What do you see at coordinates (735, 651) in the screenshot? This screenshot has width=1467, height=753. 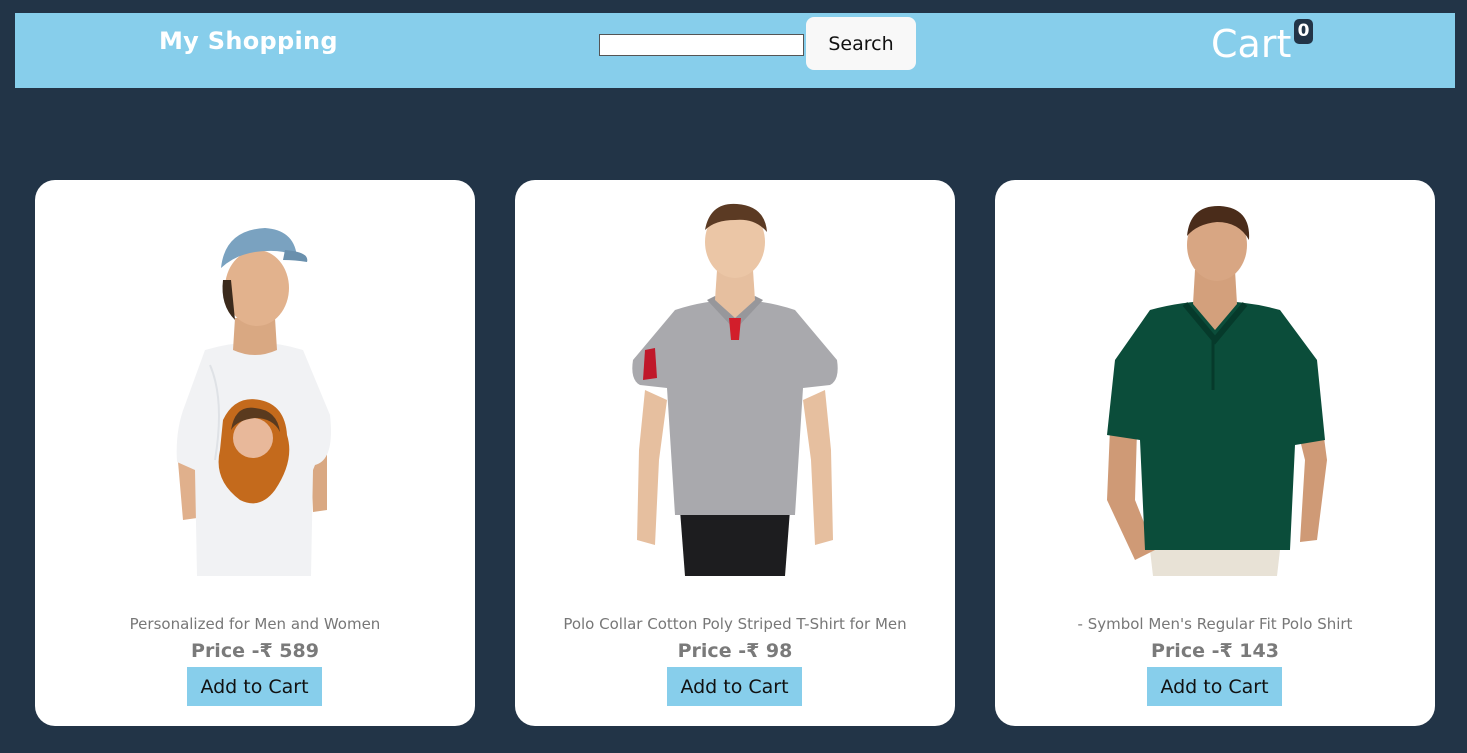 I see `product-price: Price -₹ 98` at bounding box center [735, 651].